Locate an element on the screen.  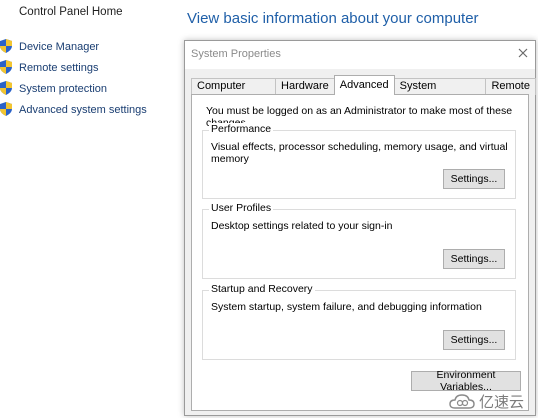
tab-remote: Remote is located at coordinates (510, 86).